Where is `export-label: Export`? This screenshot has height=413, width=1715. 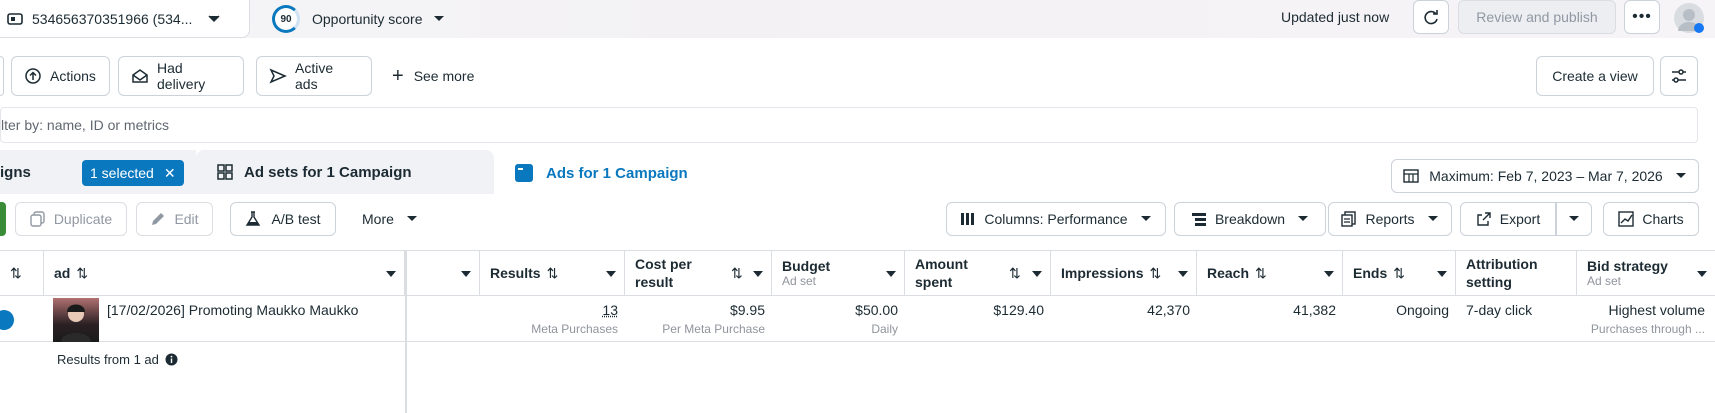 export-label: Export is located at coordinates (1520, 219).